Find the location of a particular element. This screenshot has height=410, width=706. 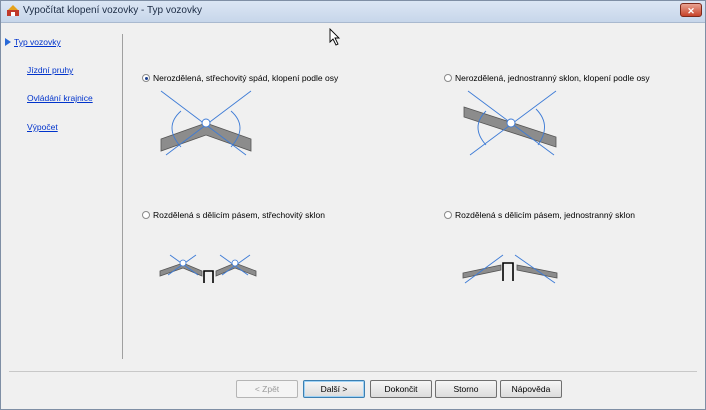

diagram-divided-superelevation is located at coordinates (510, 269).